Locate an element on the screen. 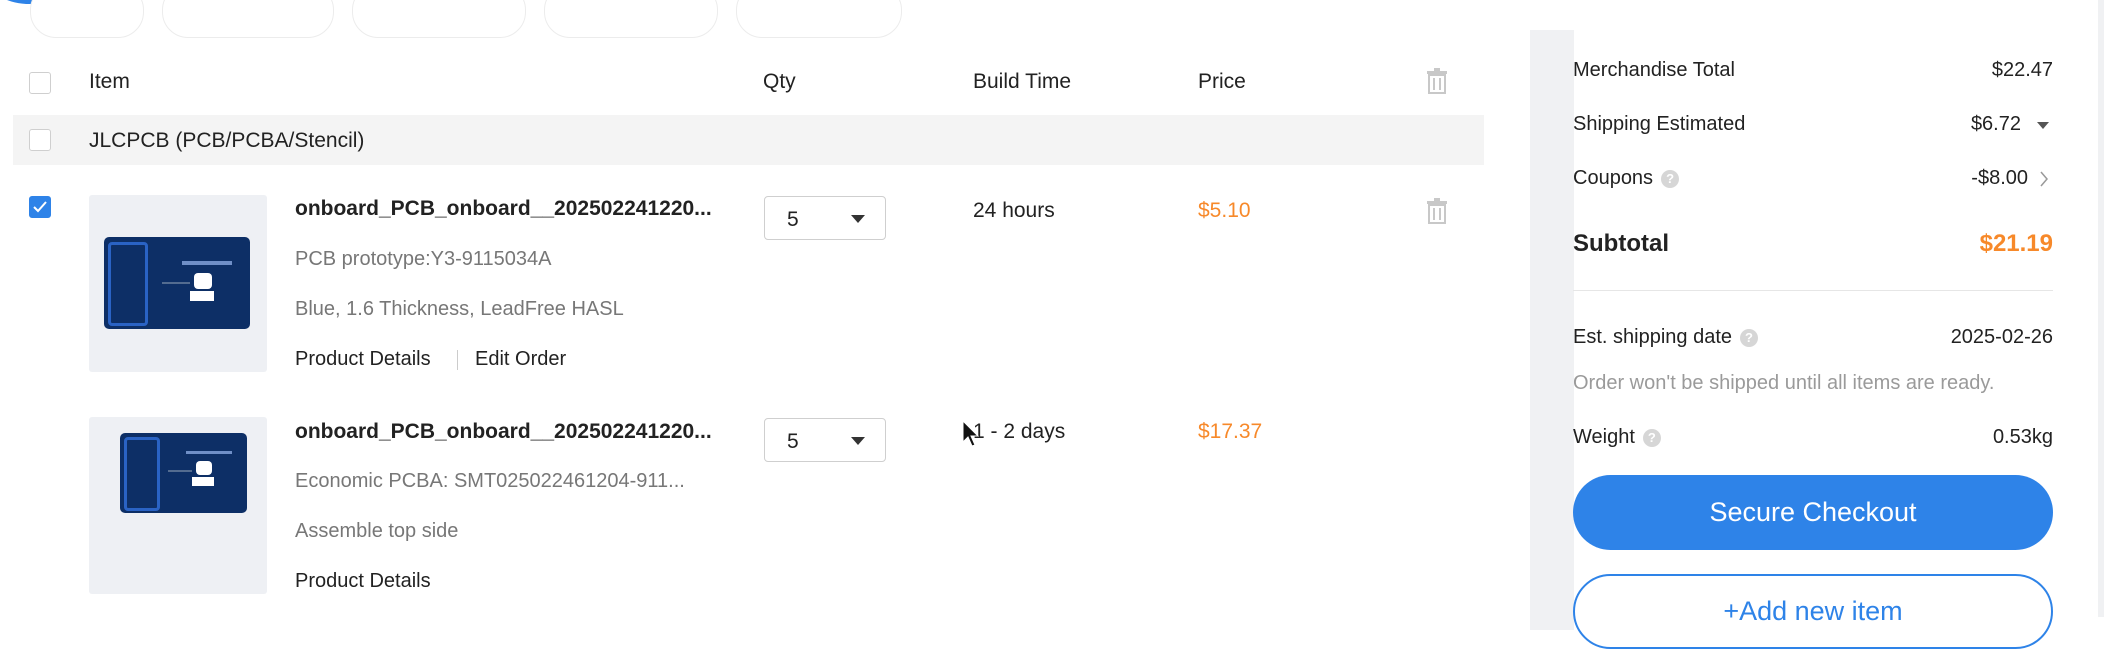 The height and width of the screenshot is (649, 2104). secure-checkout-button: Secure Checkout is located at coordinates (1813, 512).